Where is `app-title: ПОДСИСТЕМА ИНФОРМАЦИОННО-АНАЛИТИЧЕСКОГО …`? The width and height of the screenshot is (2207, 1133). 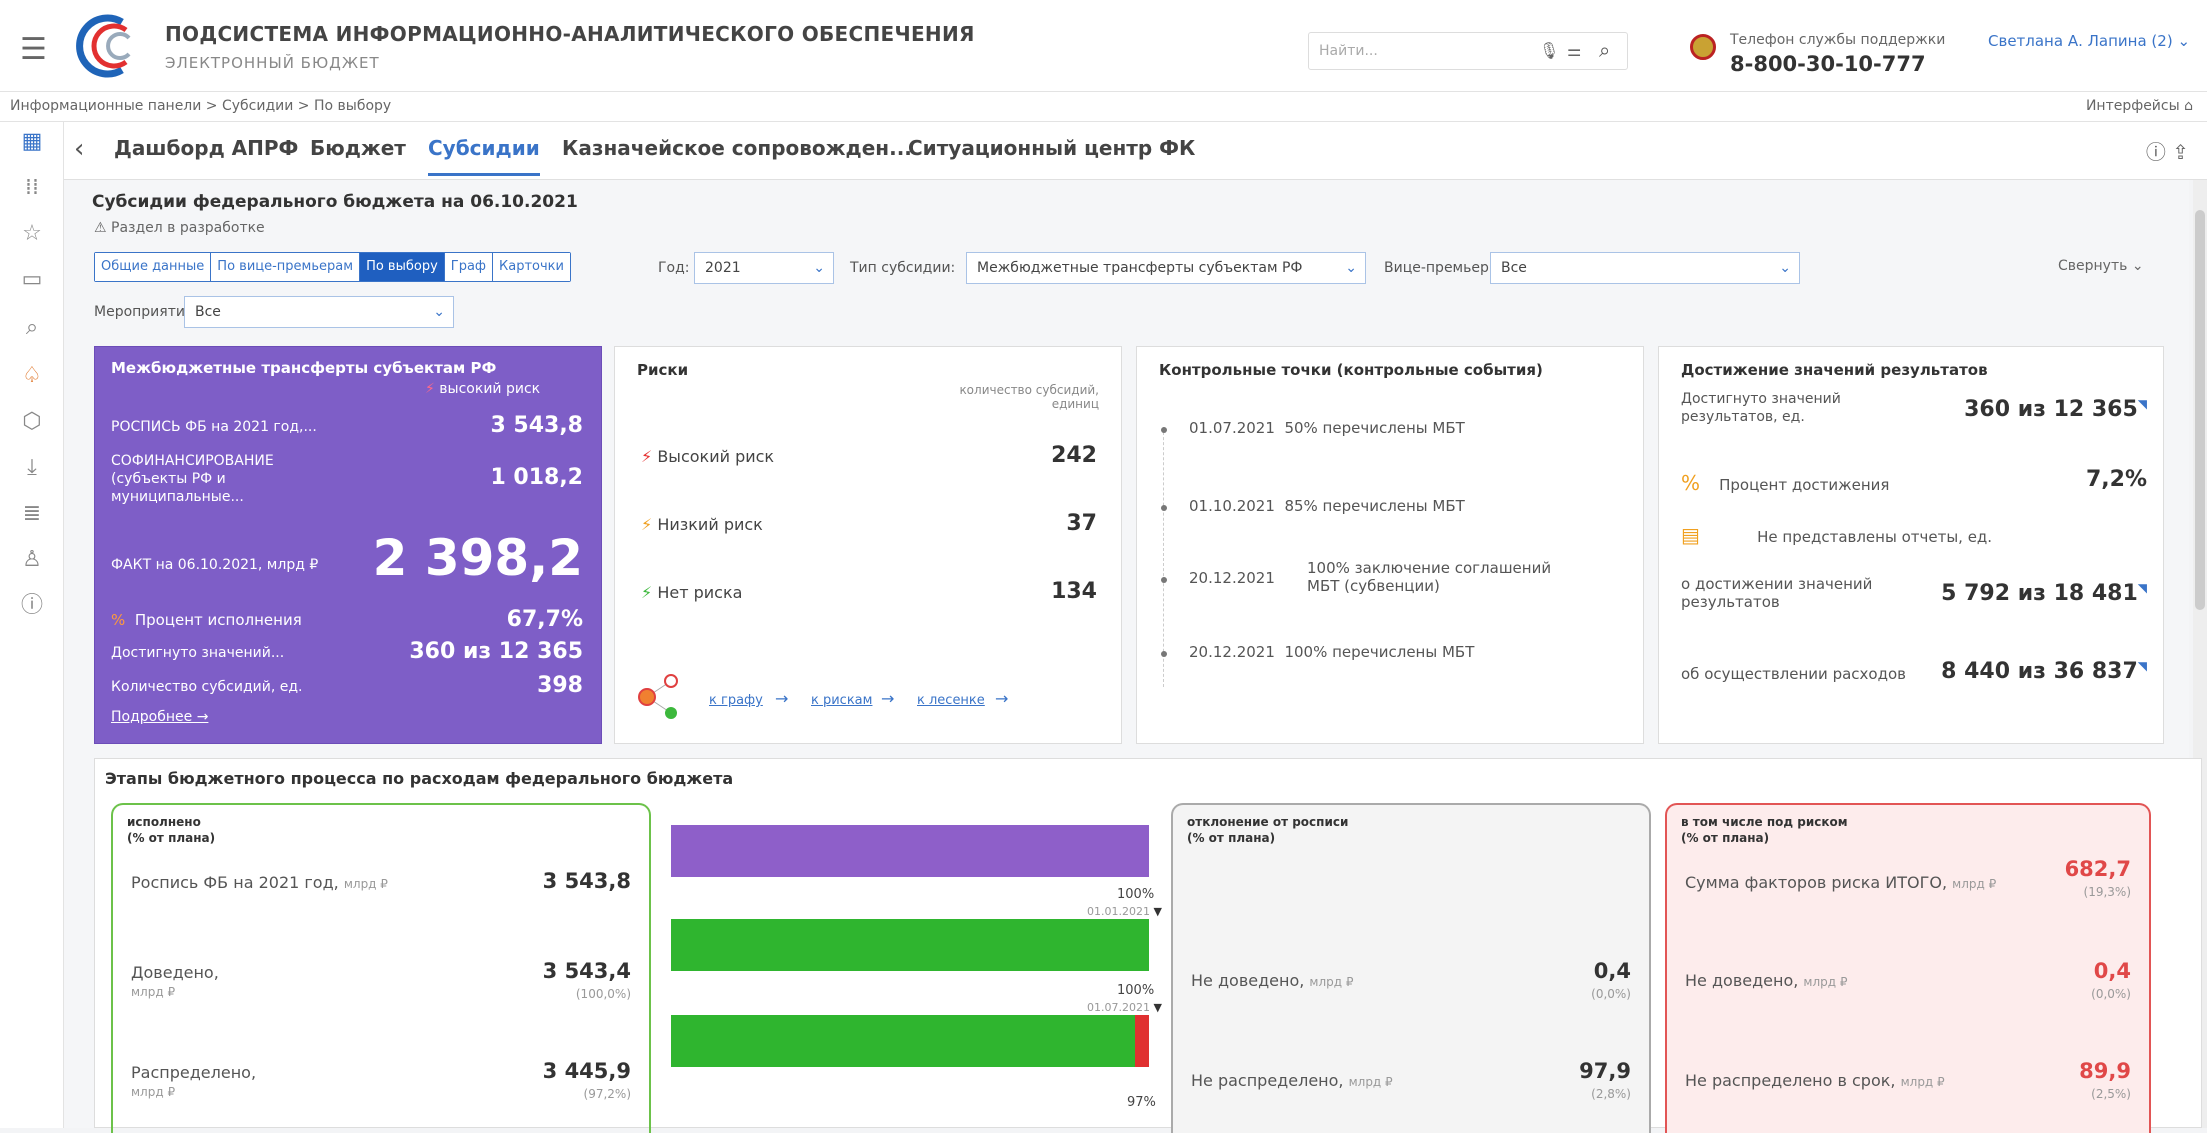
app-title: ПОДСИСТЕМА ИНФОРМАЦИОННО-АНАЛИТИЧЕСКОГО … is located at coordinates (570, 34).